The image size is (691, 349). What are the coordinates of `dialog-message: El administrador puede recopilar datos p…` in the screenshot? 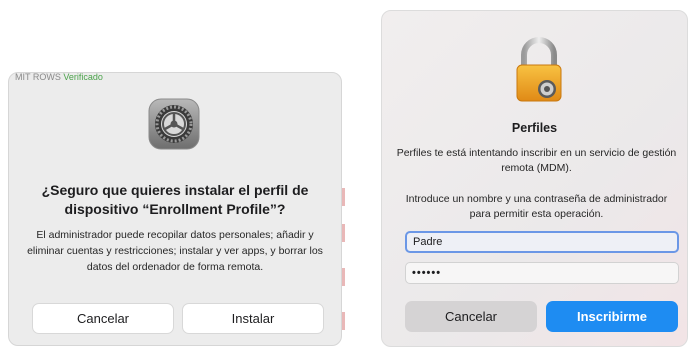 It's located at (175, 251).